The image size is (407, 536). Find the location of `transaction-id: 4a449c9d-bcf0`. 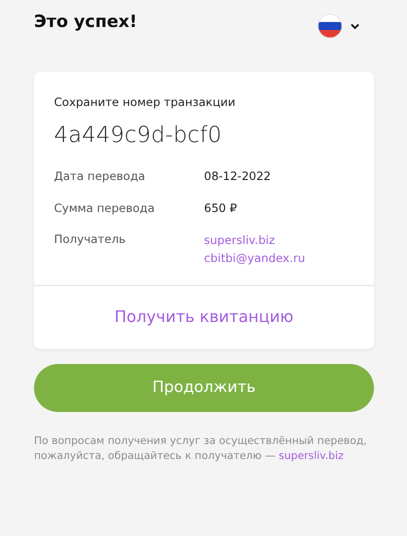

transaction-id: 4a449c9d-bcf0 is located at coordinates (138, 136).